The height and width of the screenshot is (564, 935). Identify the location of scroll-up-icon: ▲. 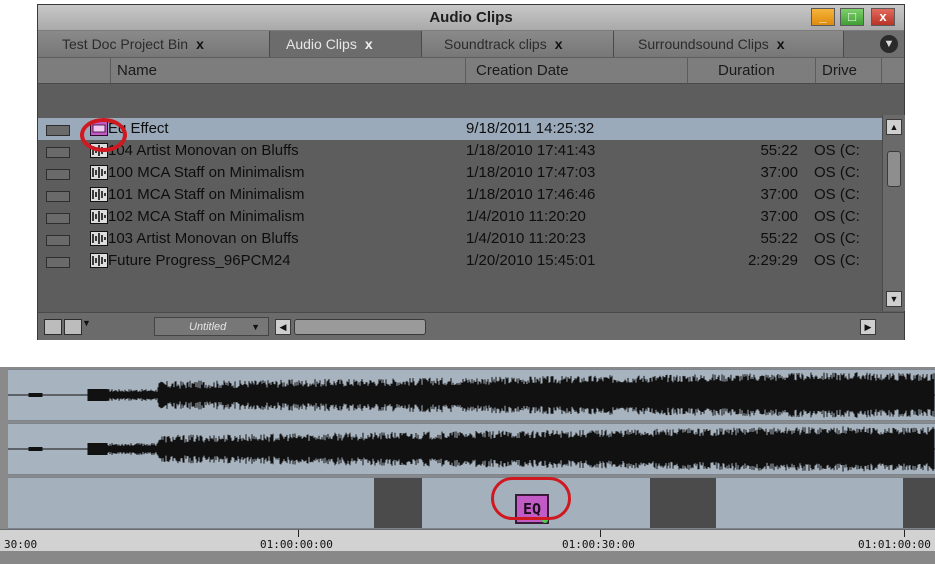
(894, 127).